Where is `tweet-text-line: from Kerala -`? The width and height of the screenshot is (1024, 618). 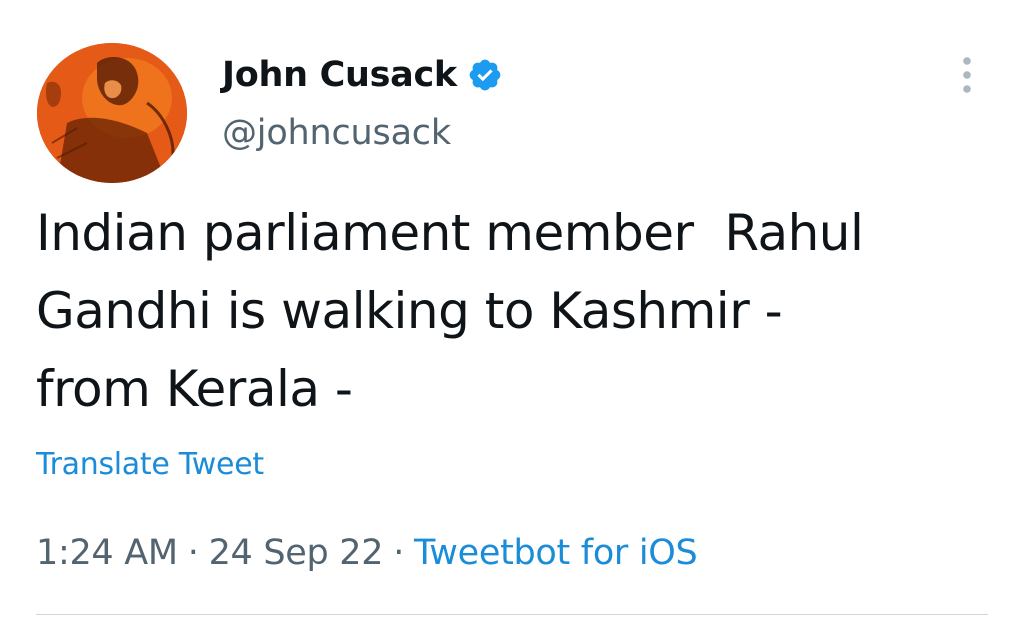
tweet-text-line: from Kerala - is located at coordinates (194, 389).